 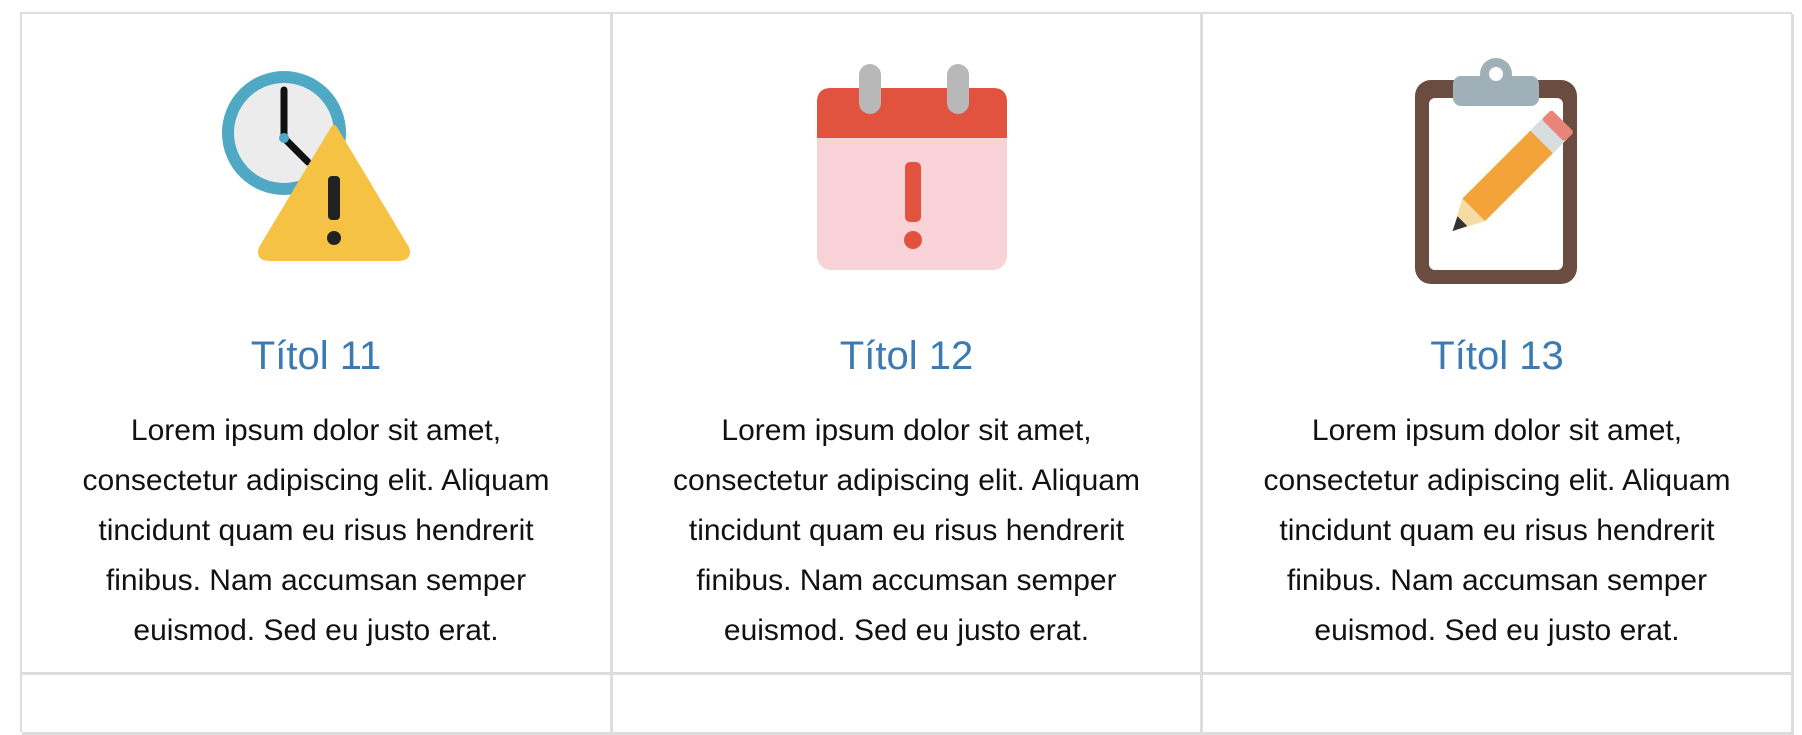 I want to click on calendar-alert-icon, so click(x=907, y=178).